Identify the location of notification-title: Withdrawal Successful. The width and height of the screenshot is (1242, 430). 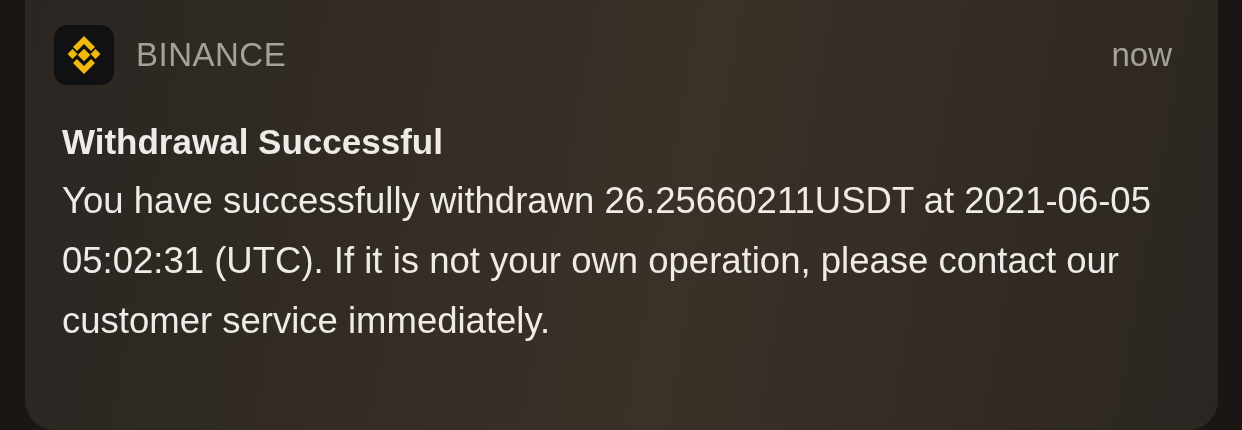
(253, 142).